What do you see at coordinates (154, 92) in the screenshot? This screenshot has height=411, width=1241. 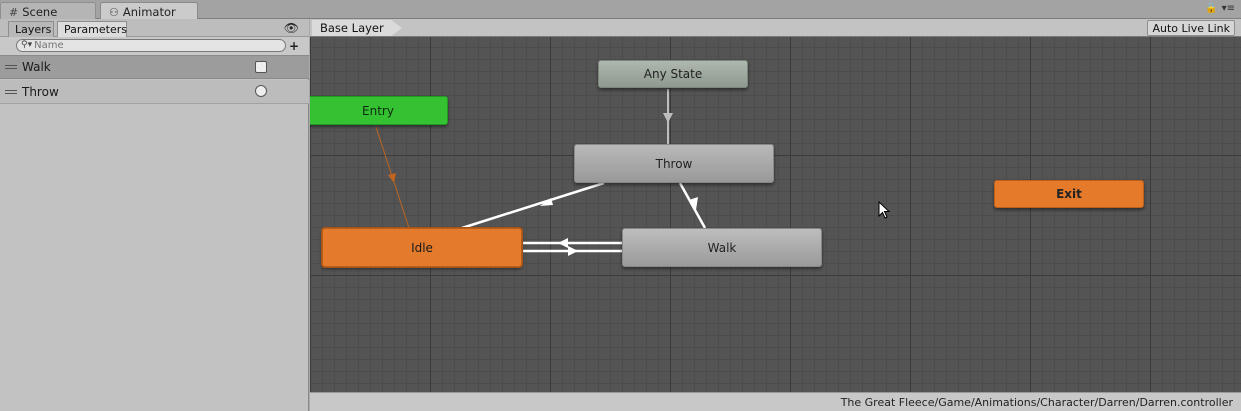 I see `parameter-row-throw: Throw` at bounding box center [154, 92].